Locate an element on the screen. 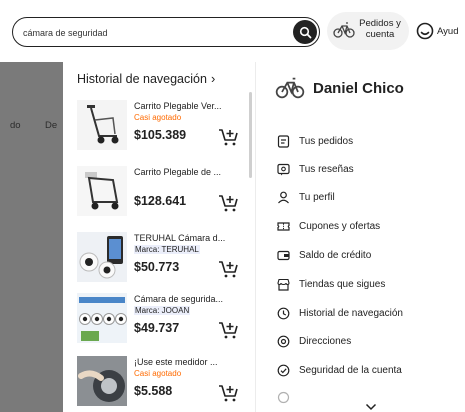 This screenshot has width=465, height=412. menu-item-orders: Tus pedidos is located at coordinates (314, 141).